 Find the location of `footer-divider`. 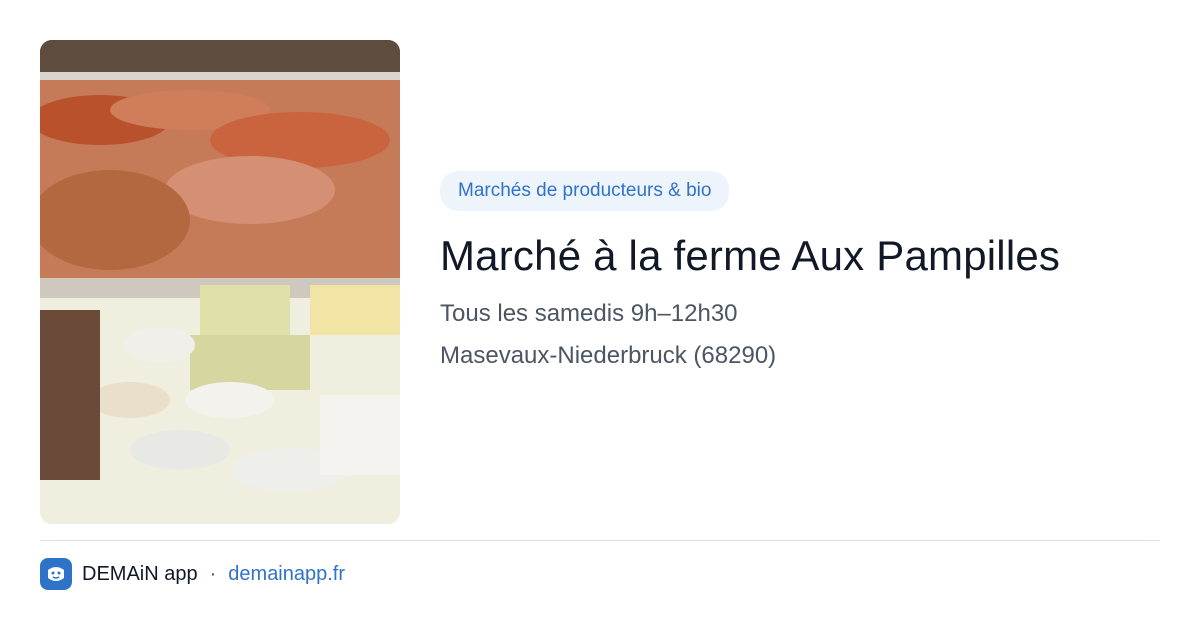

footer-divider is located at coordinates (600, 540).